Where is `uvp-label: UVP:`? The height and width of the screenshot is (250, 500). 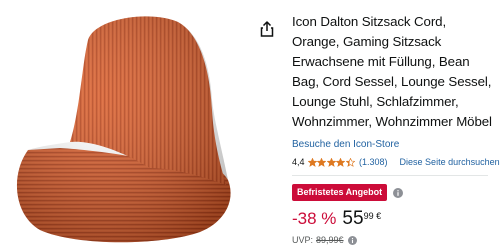
uvp-label: UVP: is located at coordinates (303, 240).